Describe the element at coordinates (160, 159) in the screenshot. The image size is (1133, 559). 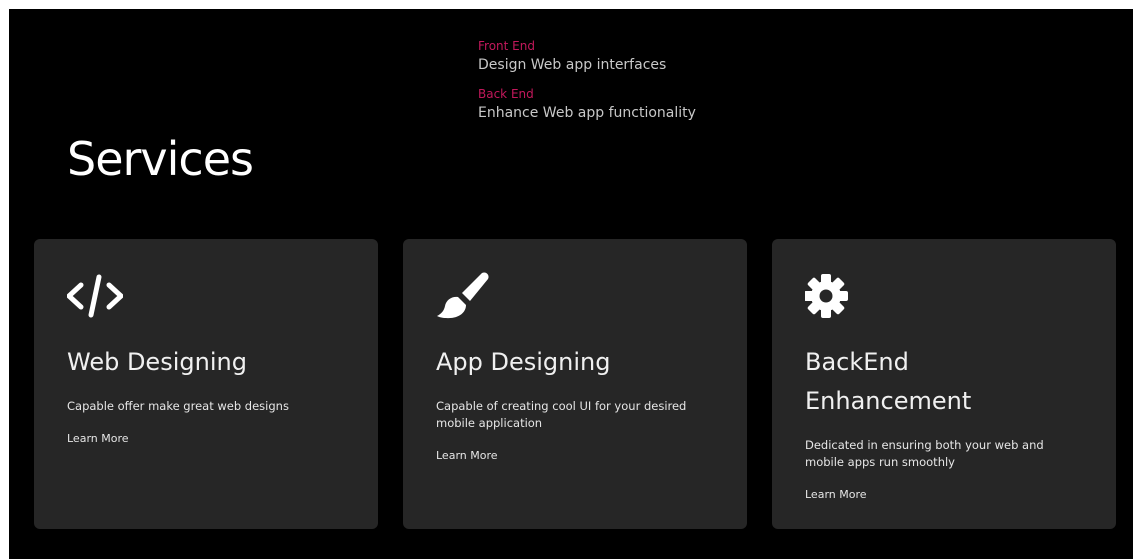
I see `section-title: Services` at that location.